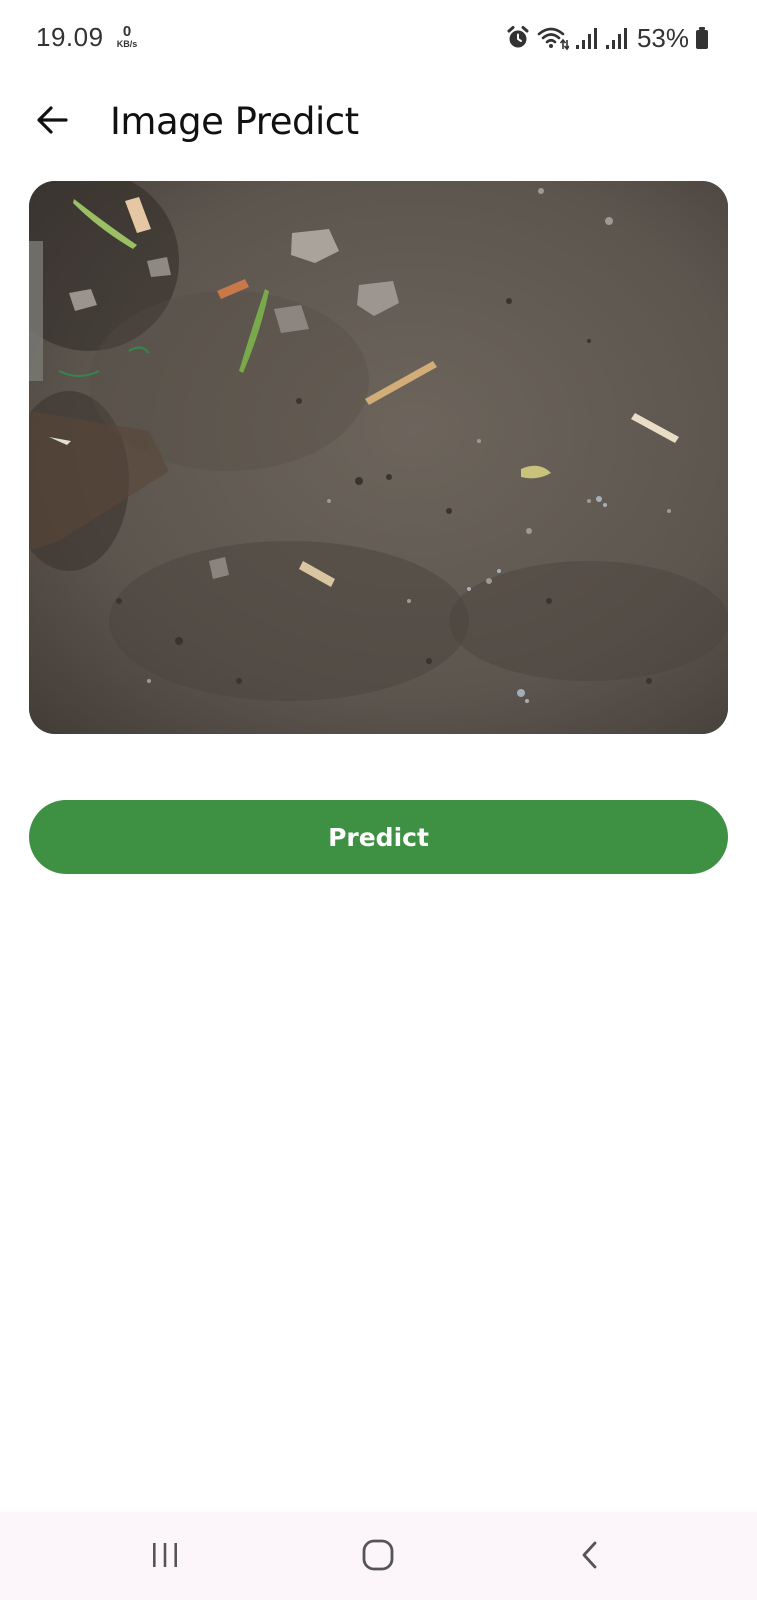  What do you see at coordinates (378, 837) in the screenshot?
I see `predict-button: Predict` at bounding box center [378, 837].